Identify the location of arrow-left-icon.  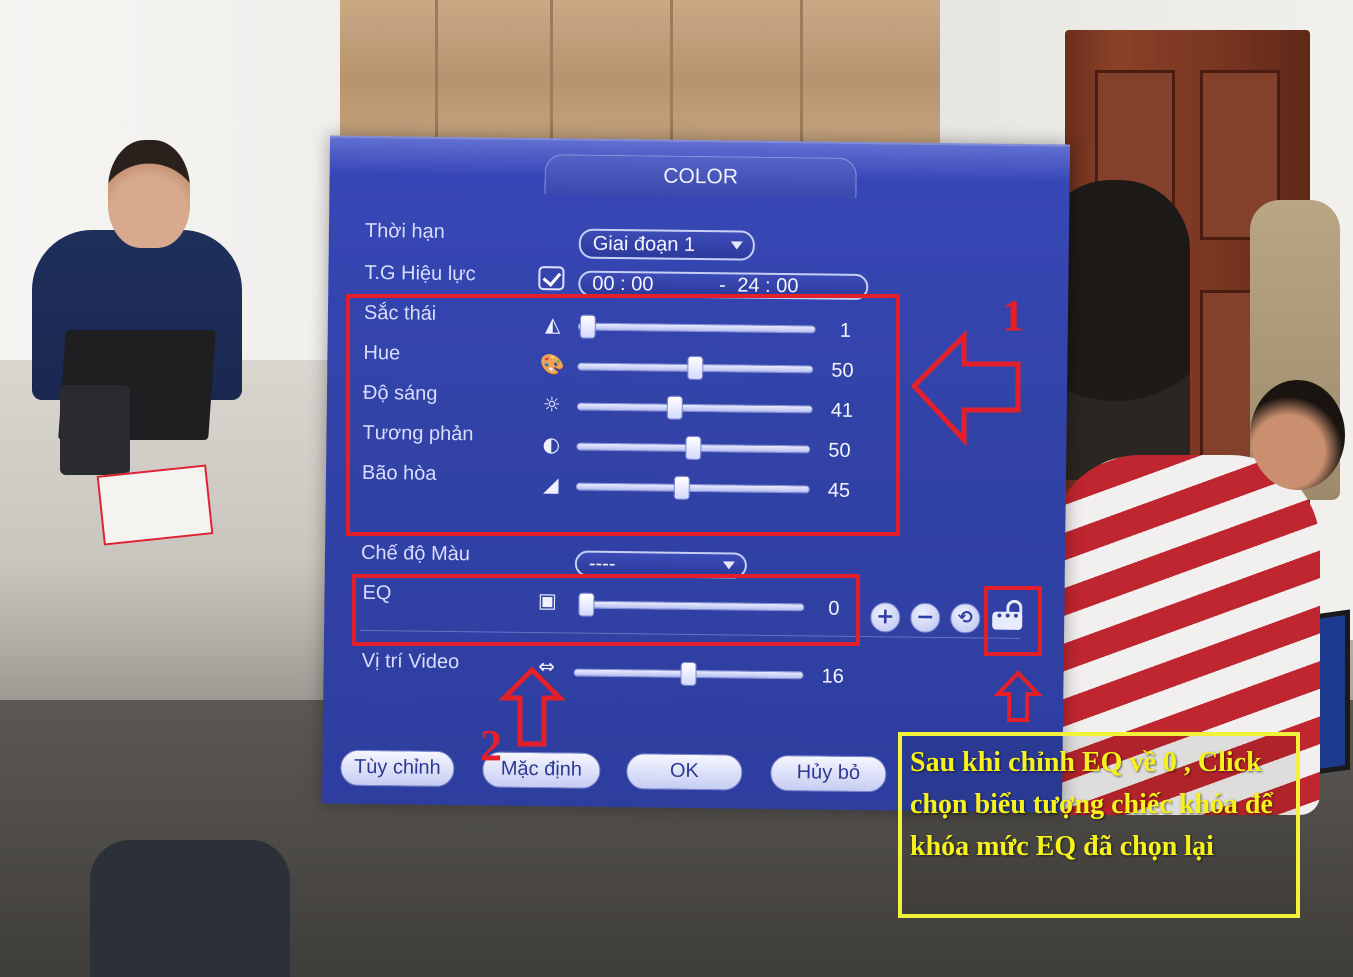
(965, 388).